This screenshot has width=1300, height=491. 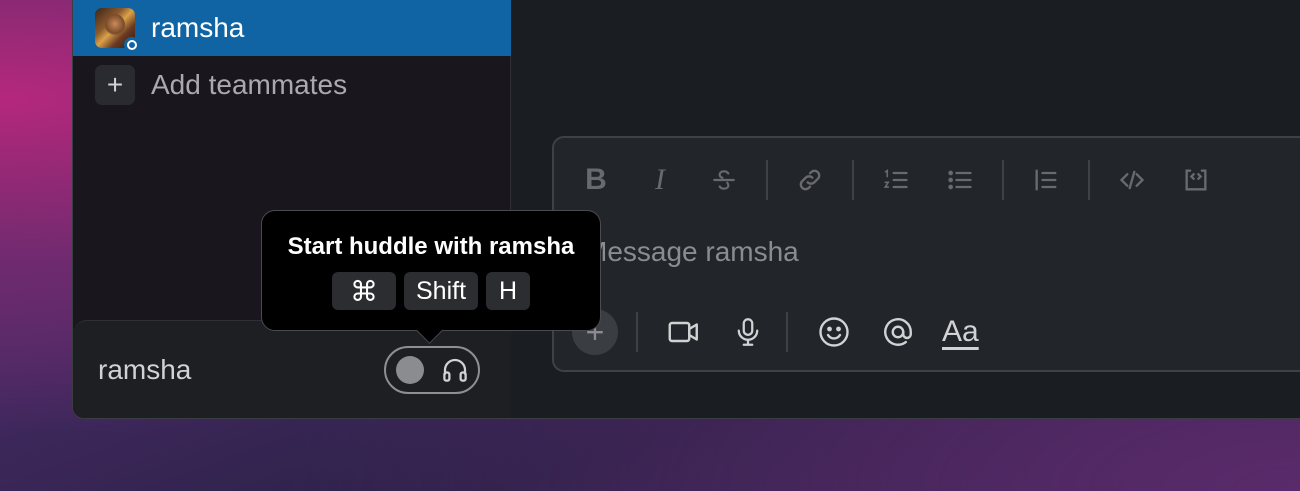 What do you see at coordinates (834, 332) in the screenshot?
I see `emoji-icon` at bounding box center [834, 332].